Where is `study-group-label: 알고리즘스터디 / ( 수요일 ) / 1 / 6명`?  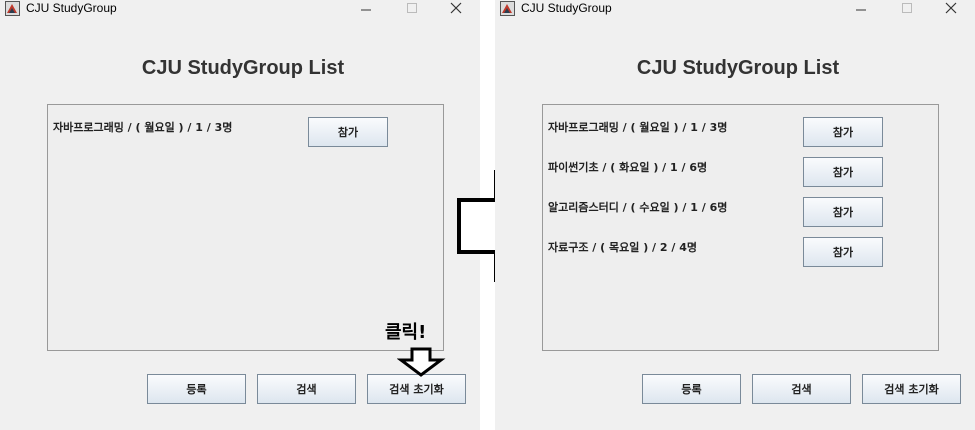 study-group-label: 알고리즘스터디 / ( 수요일 ) / 1 / 6명 is located at coordinates (638, 207).